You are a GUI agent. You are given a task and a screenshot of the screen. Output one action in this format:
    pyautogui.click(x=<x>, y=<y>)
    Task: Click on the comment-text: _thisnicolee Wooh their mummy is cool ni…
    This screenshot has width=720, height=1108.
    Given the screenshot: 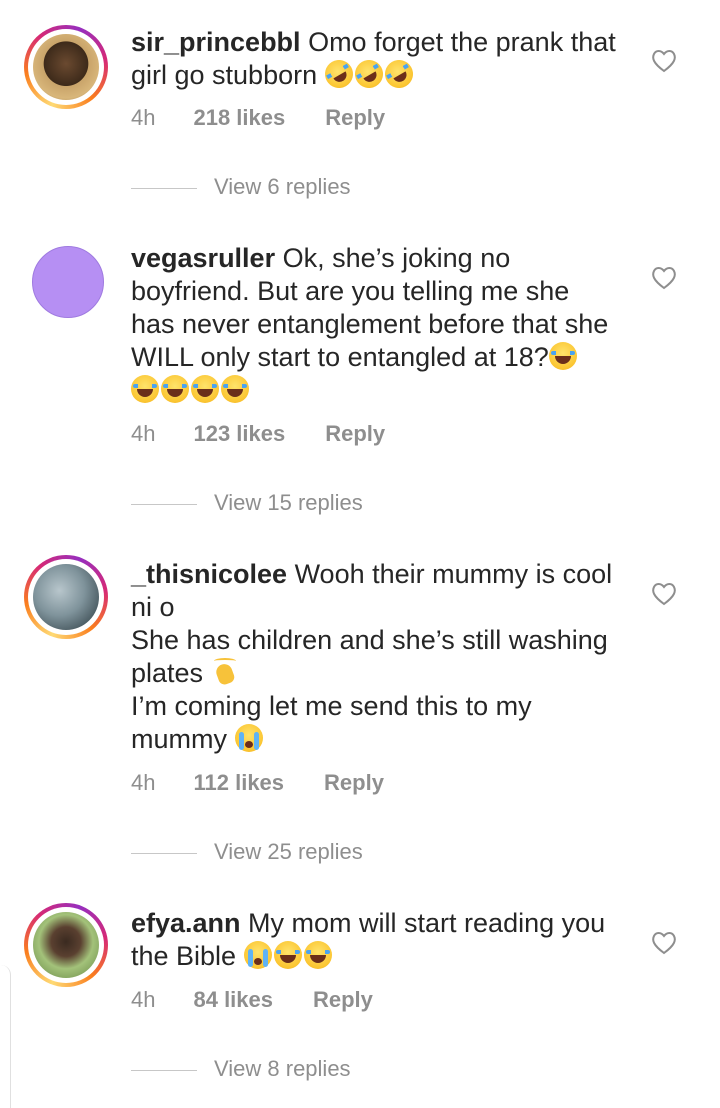 What is the action you would take?
    pyautogui.click(x=381, y=657)
    